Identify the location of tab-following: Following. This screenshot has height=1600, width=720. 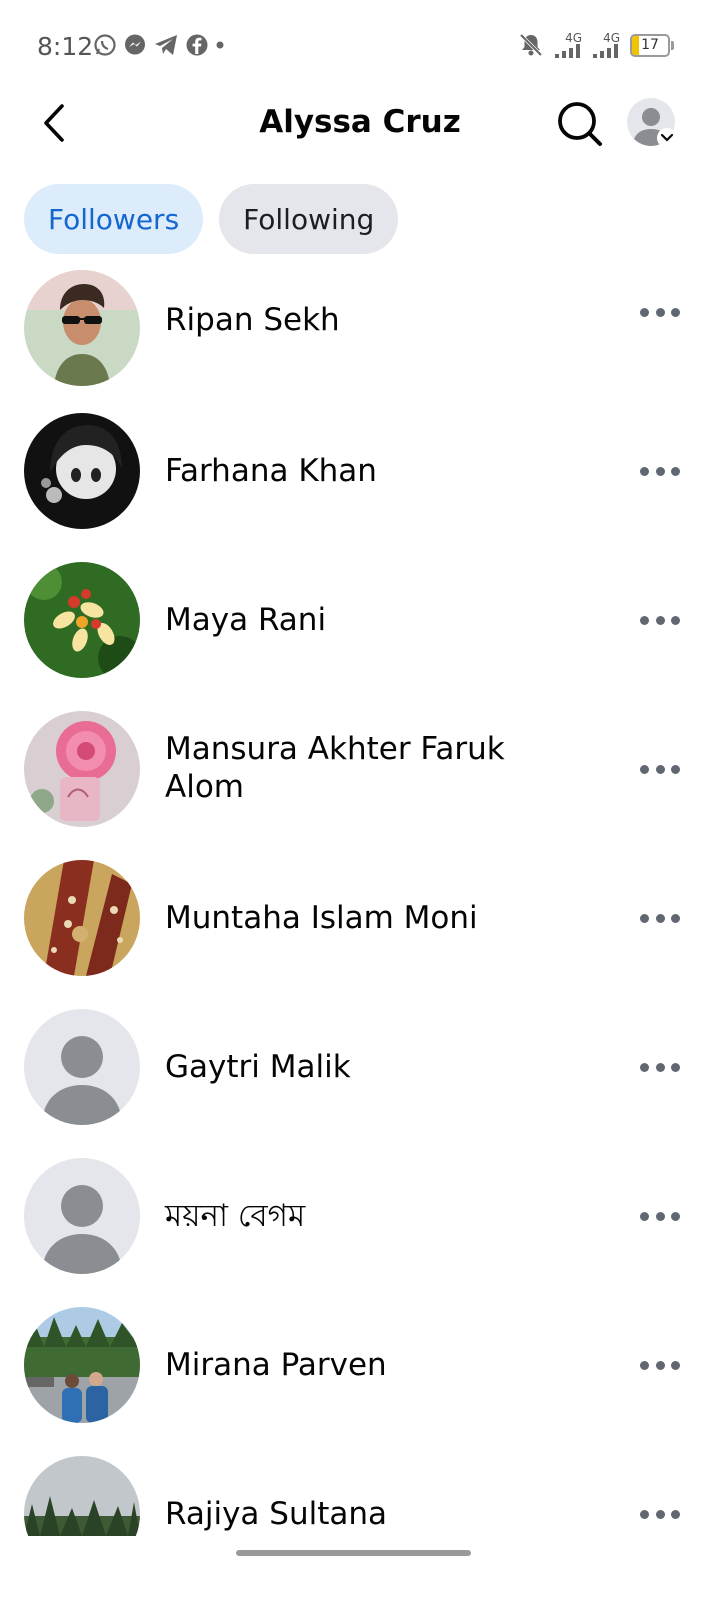
(309, 219).